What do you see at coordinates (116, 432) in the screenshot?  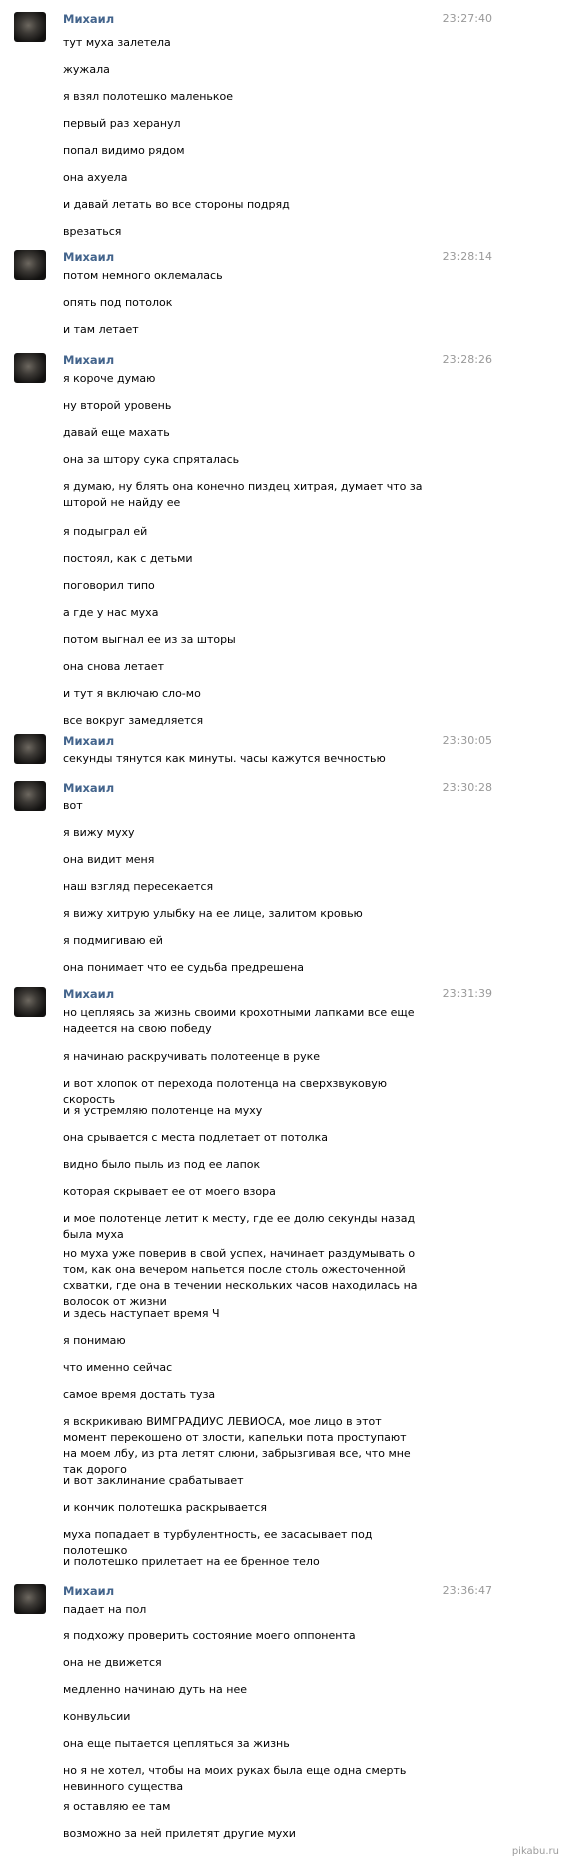 I see `message-text: давай еще махать` at bounding box center [116, 432].